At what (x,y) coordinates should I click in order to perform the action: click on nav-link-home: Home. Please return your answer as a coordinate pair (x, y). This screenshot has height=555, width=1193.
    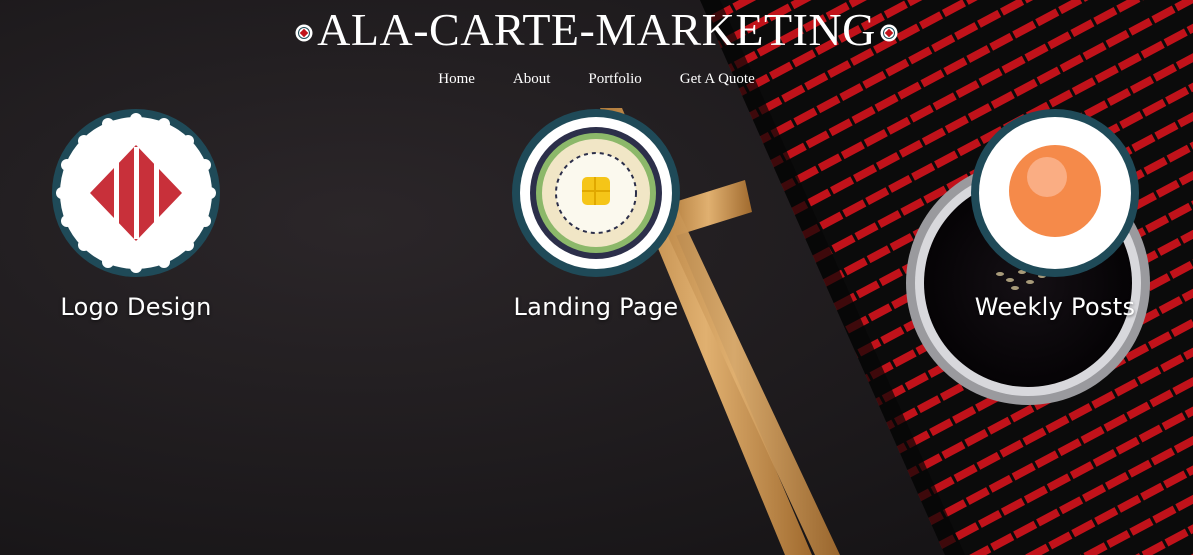
    Looking at the image, I should click on (456, 79).